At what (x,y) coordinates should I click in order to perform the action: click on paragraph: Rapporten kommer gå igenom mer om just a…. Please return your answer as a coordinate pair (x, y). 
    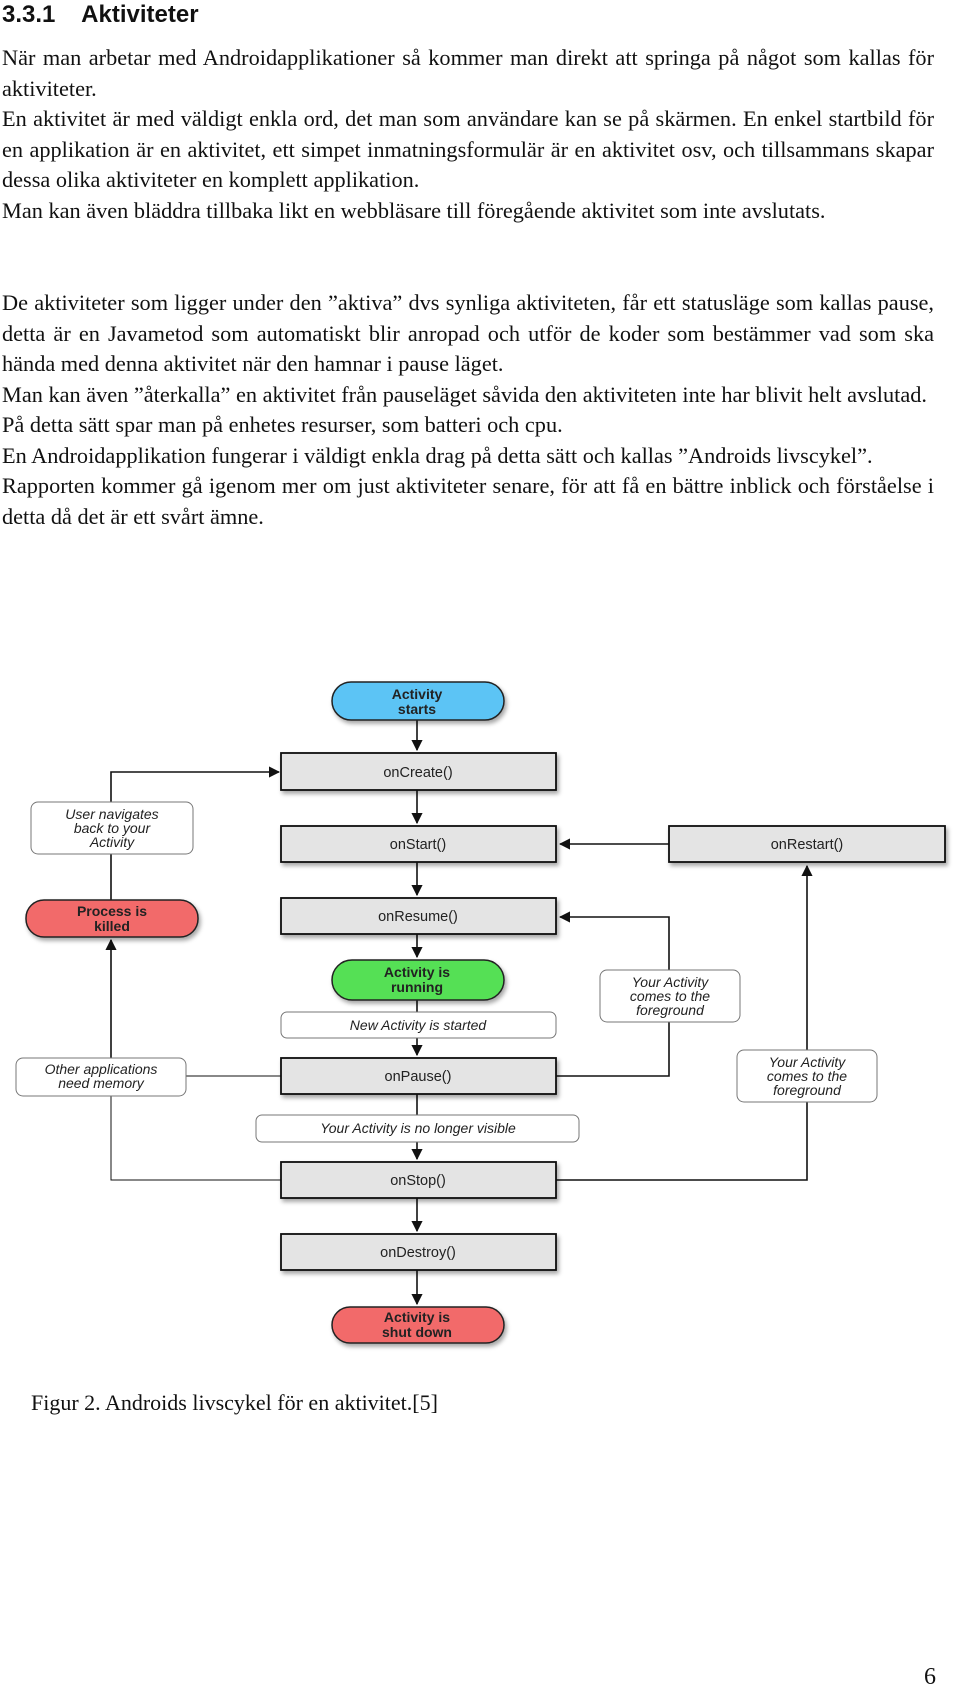
    Looking at the image, I should click on (468, 501).